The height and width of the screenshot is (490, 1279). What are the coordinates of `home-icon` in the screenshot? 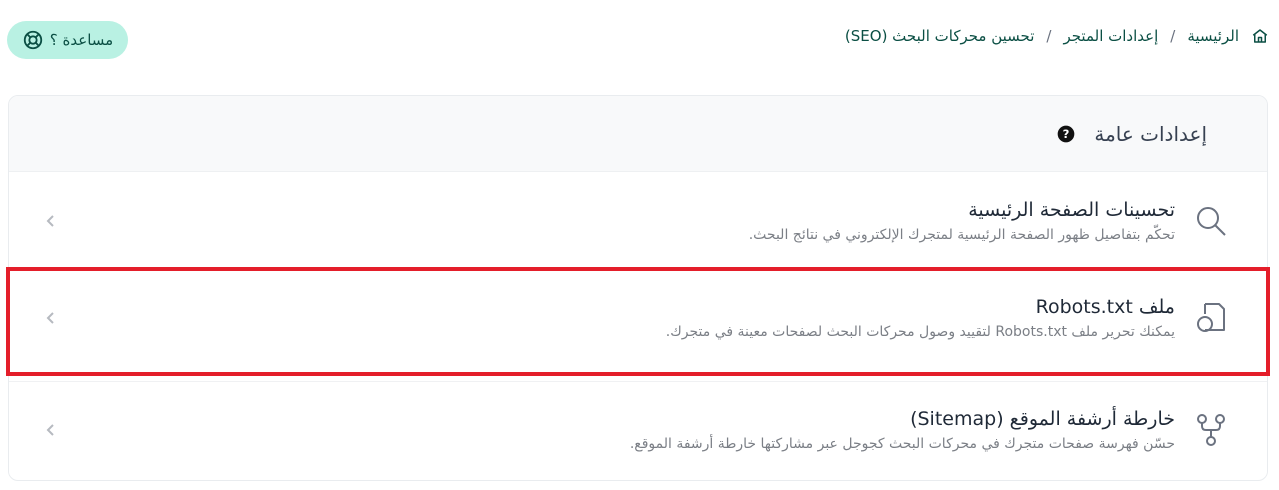 It's located at (1260, 36).